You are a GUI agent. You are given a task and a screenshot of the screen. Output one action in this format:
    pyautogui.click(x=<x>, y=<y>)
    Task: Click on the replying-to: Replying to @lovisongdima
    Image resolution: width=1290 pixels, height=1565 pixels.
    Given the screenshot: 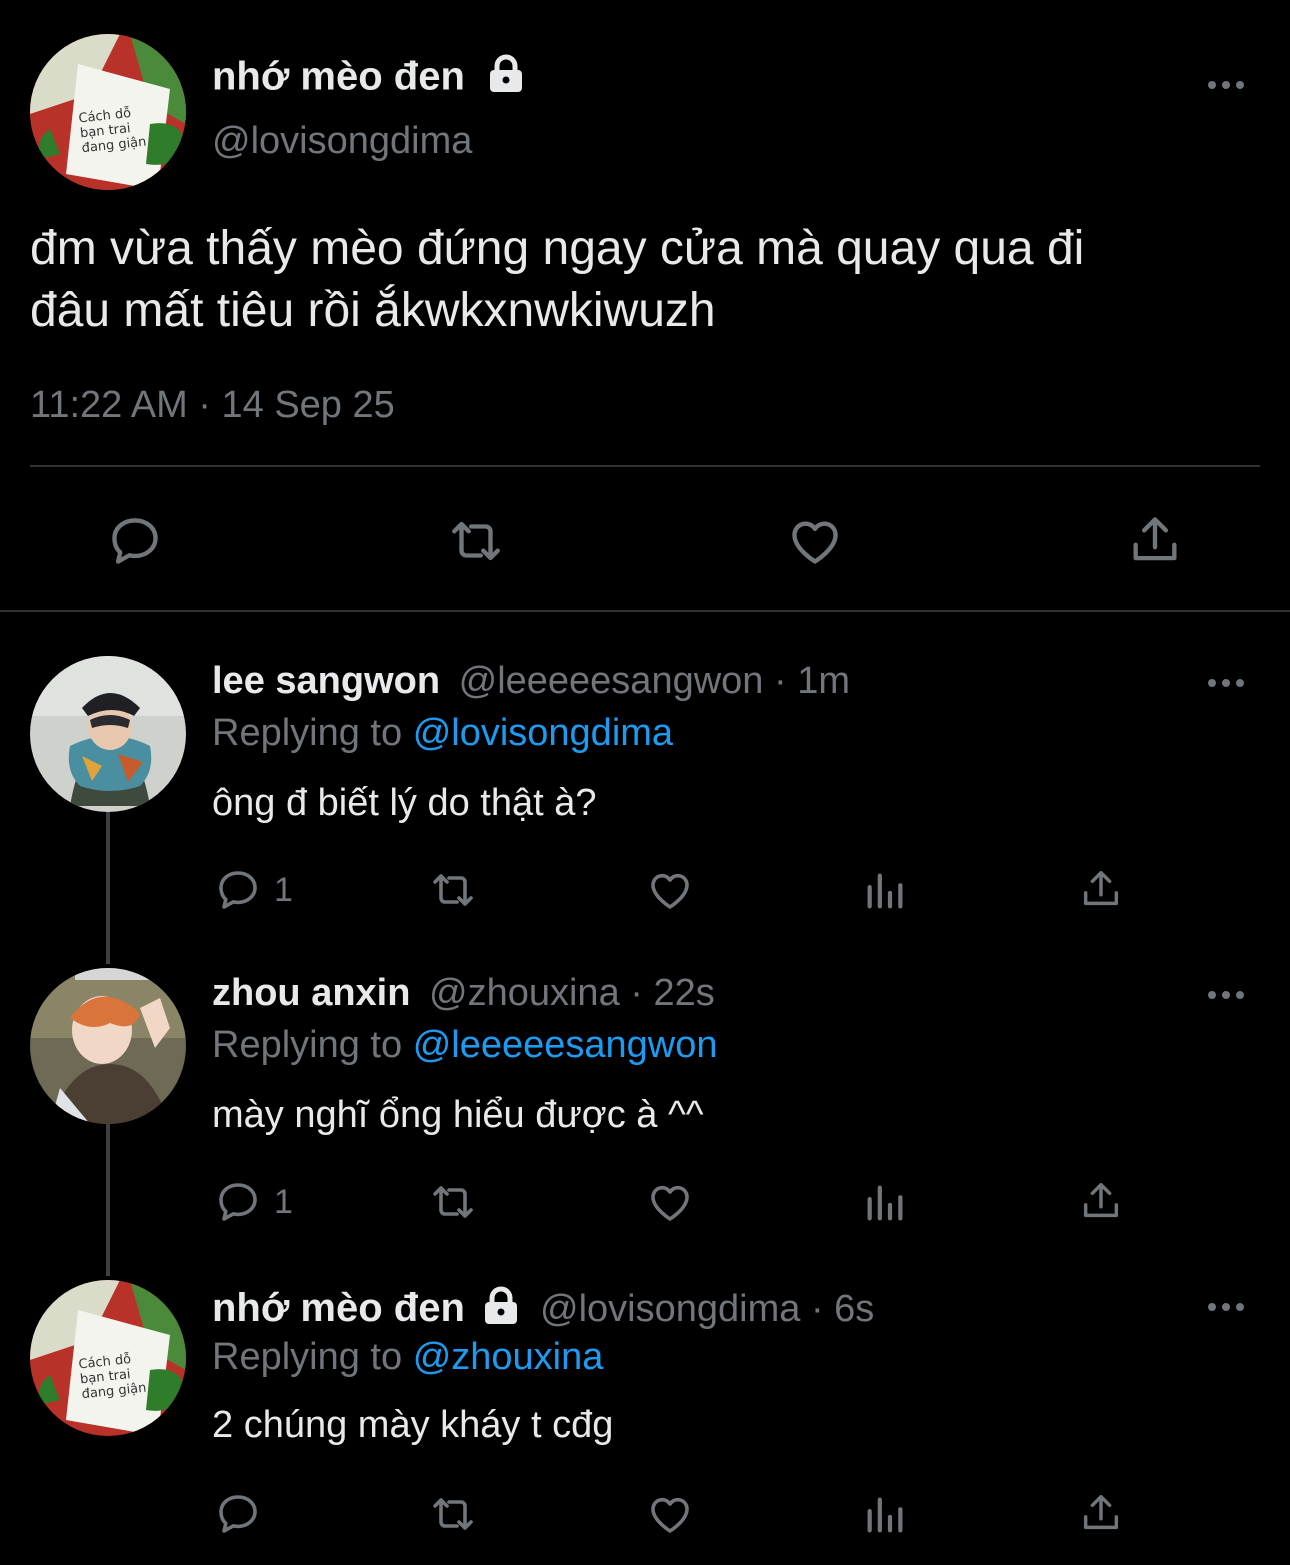 What is the action you would take?
    pyautogui.click(x=442, y=733)
    